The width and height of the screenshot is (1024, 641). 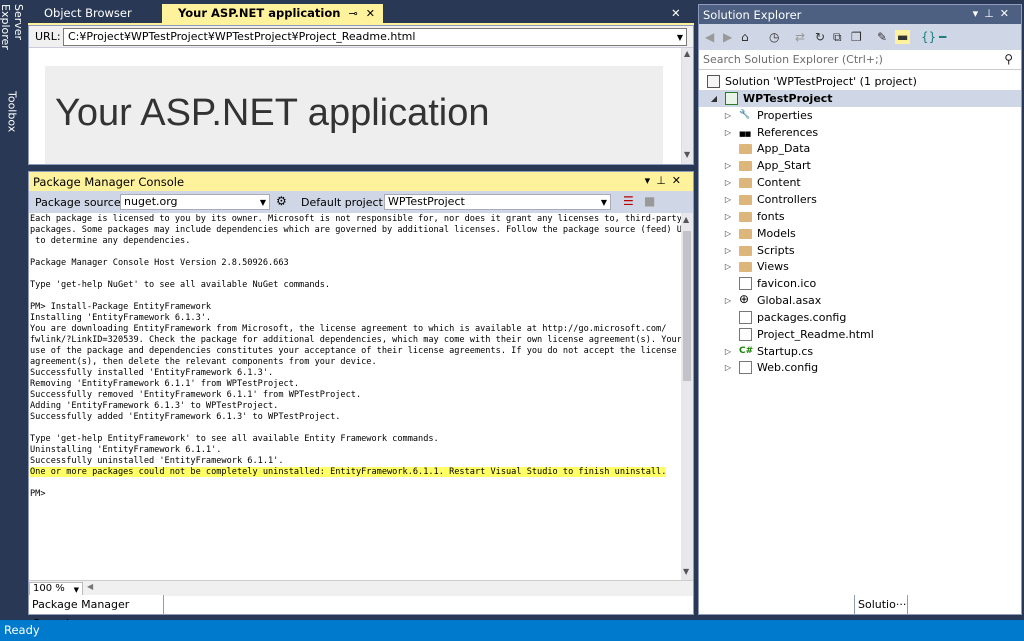 What do you see at coordinates (272, 13) in the screenshot?
I see `tab-asp-net-application: Your ASP.NET application ⊸ ✕` at bounding box center [272, 13].